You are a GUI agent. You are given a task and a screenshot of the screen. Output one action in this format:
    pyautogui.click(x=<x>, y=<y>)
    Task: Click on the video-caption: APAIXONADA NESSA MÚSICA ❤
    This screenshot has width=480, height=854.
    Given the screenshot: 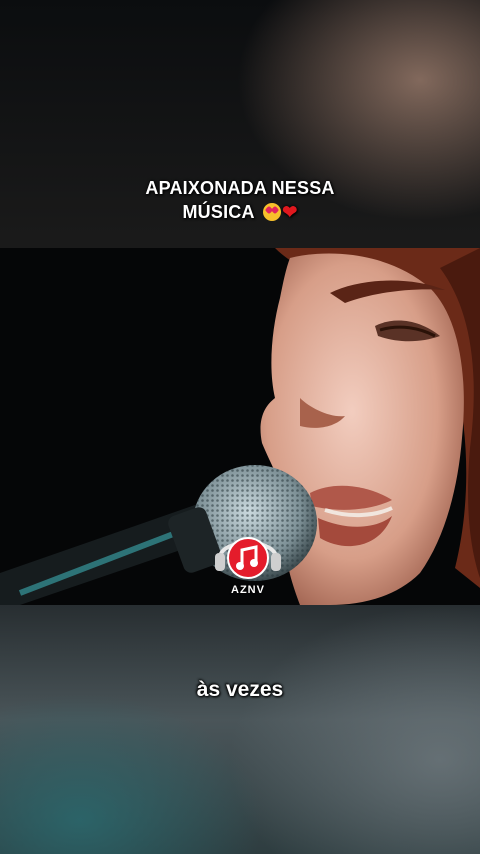 What is the action you would take?
    pyautogui.click(x=240, y=200)
    